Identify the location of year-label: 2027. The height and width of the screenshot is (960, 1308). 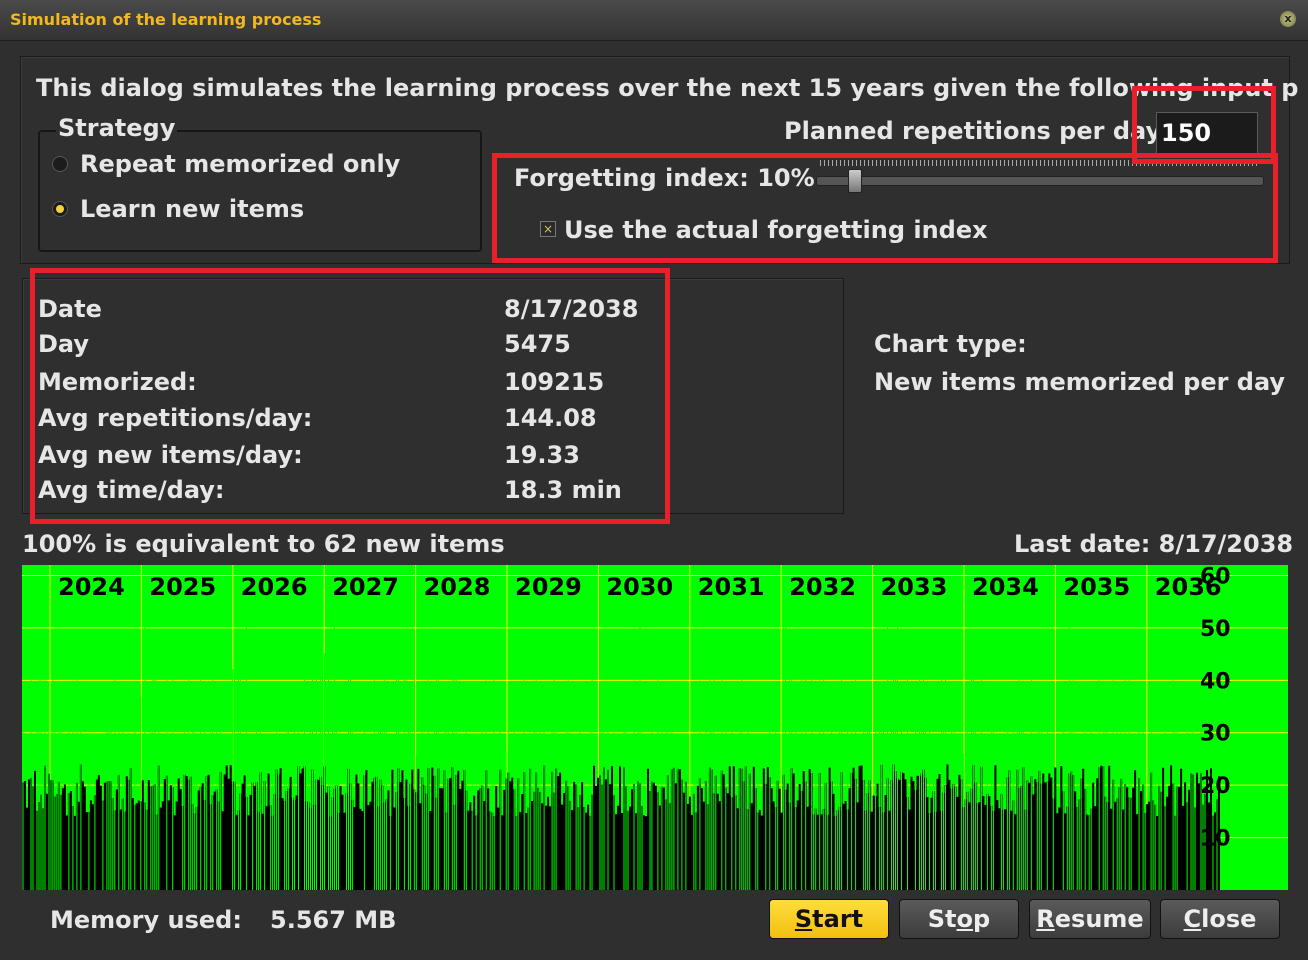
(365, 587).